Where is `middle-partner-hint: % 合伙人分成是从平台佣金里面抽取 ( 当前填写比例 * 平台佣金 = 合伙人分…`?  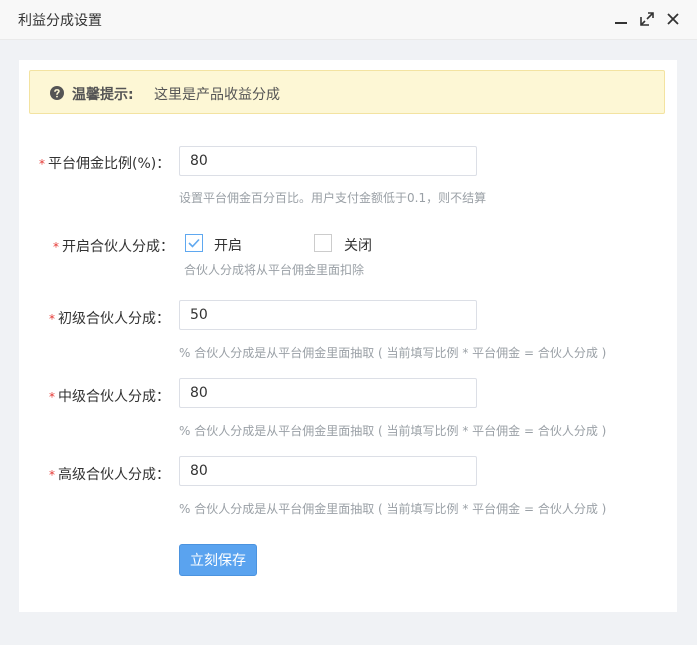
middle-partner-hint: % 合伙人分成是从平台佣金里面抽取 ( 当前填写比例 * 平台佣金 = 合伙人分… is located at coordinates (393, 431).